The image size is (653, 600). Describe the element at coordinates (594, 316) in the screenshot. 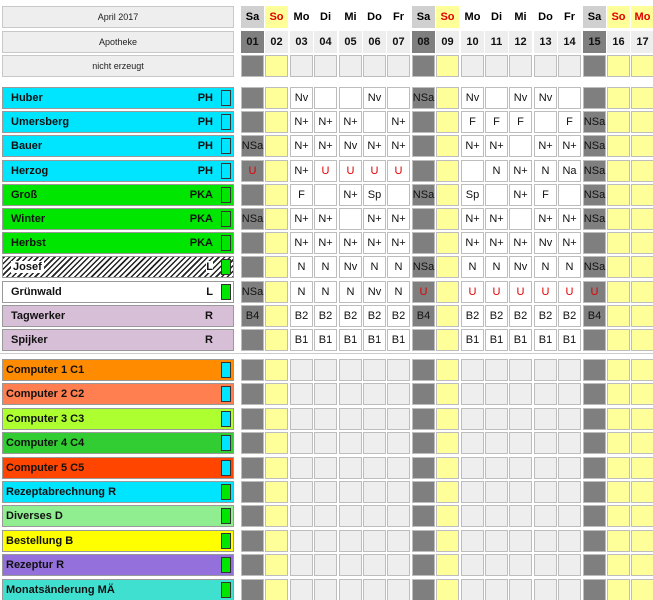

I see `shift-cell: B4` at that location.